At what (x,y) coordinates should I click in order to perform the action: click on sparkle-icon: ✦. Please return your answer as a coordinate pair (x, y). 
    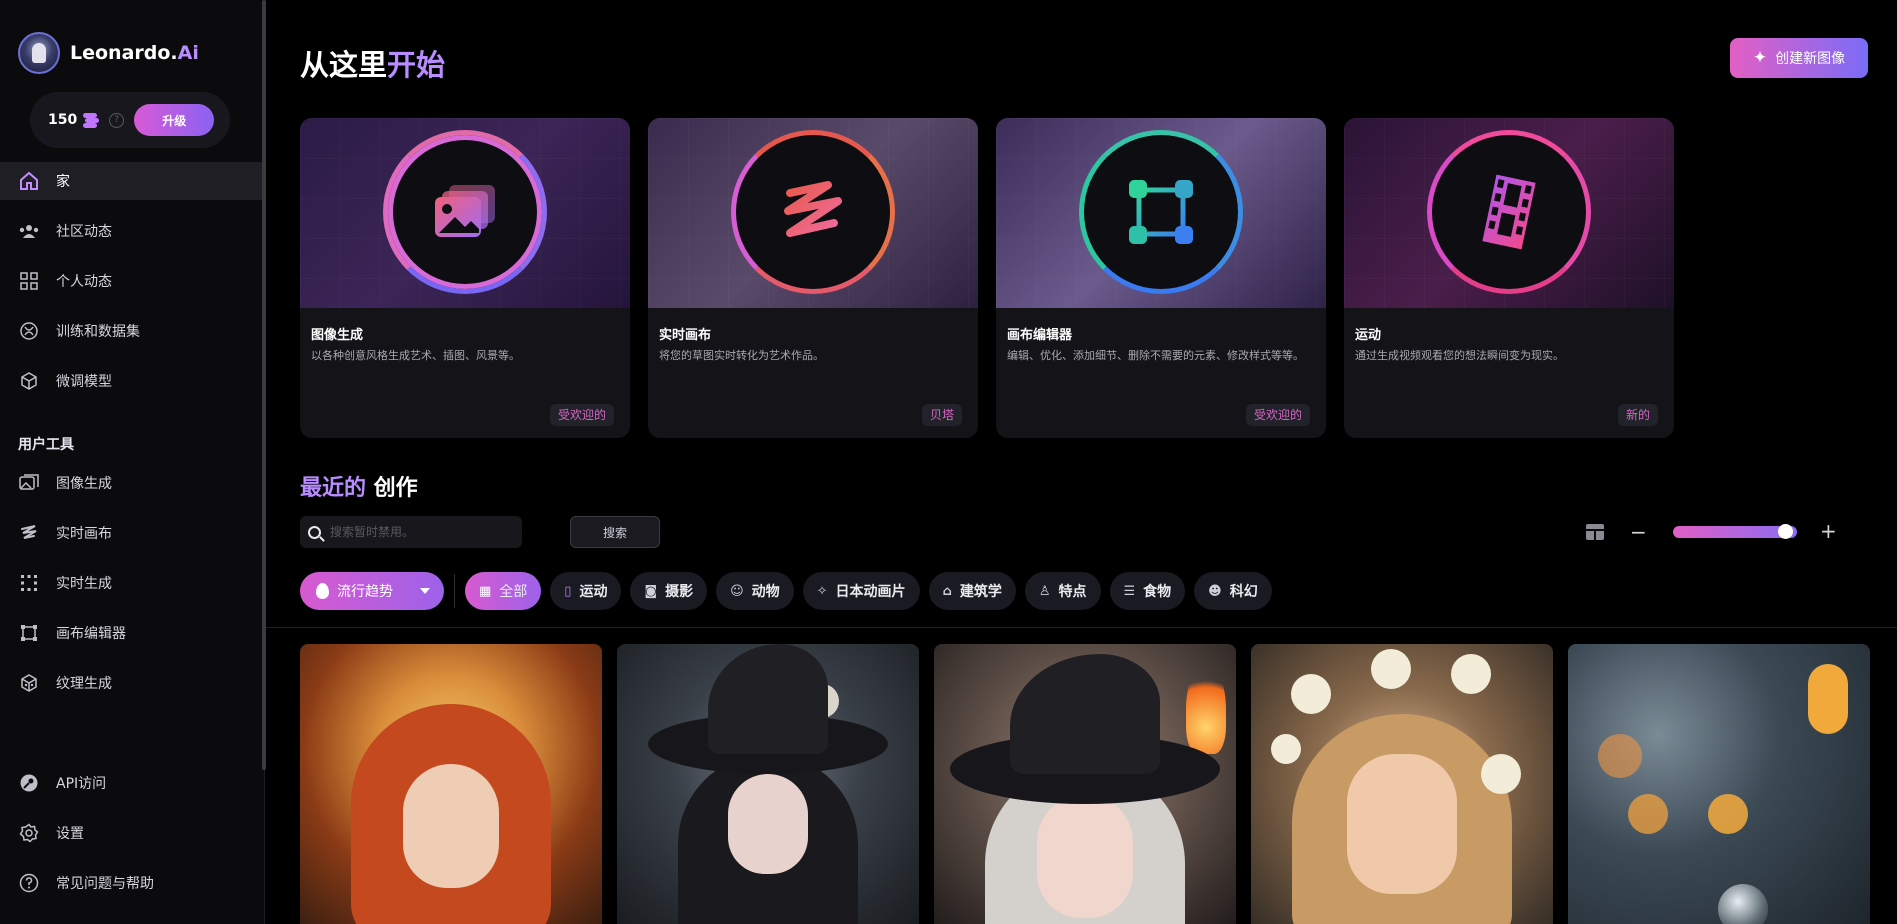
    Looking at the image, I should click on (1760, 58).